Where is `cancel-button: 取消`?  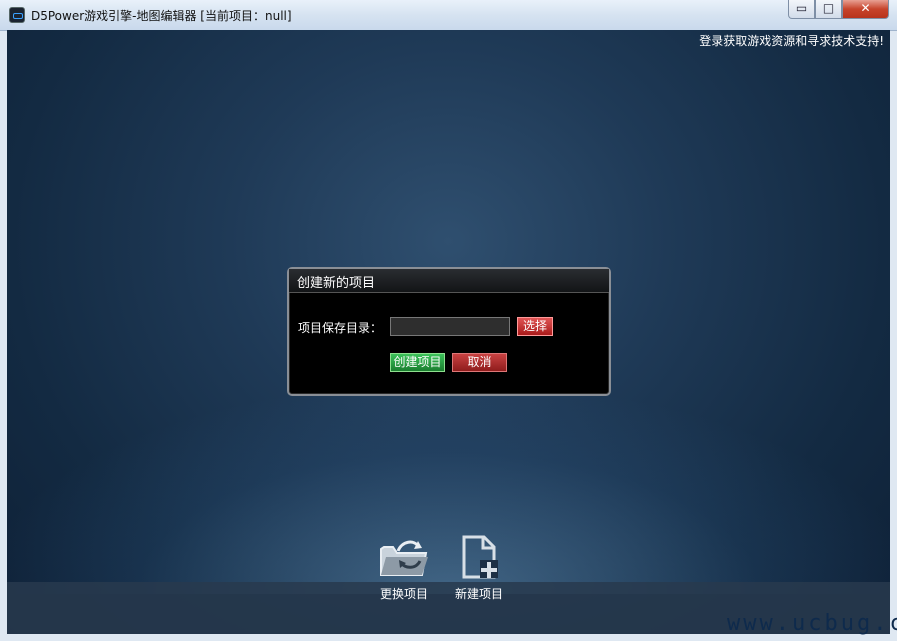
cancel-button: 取消 is located at coordinates (479, 362).